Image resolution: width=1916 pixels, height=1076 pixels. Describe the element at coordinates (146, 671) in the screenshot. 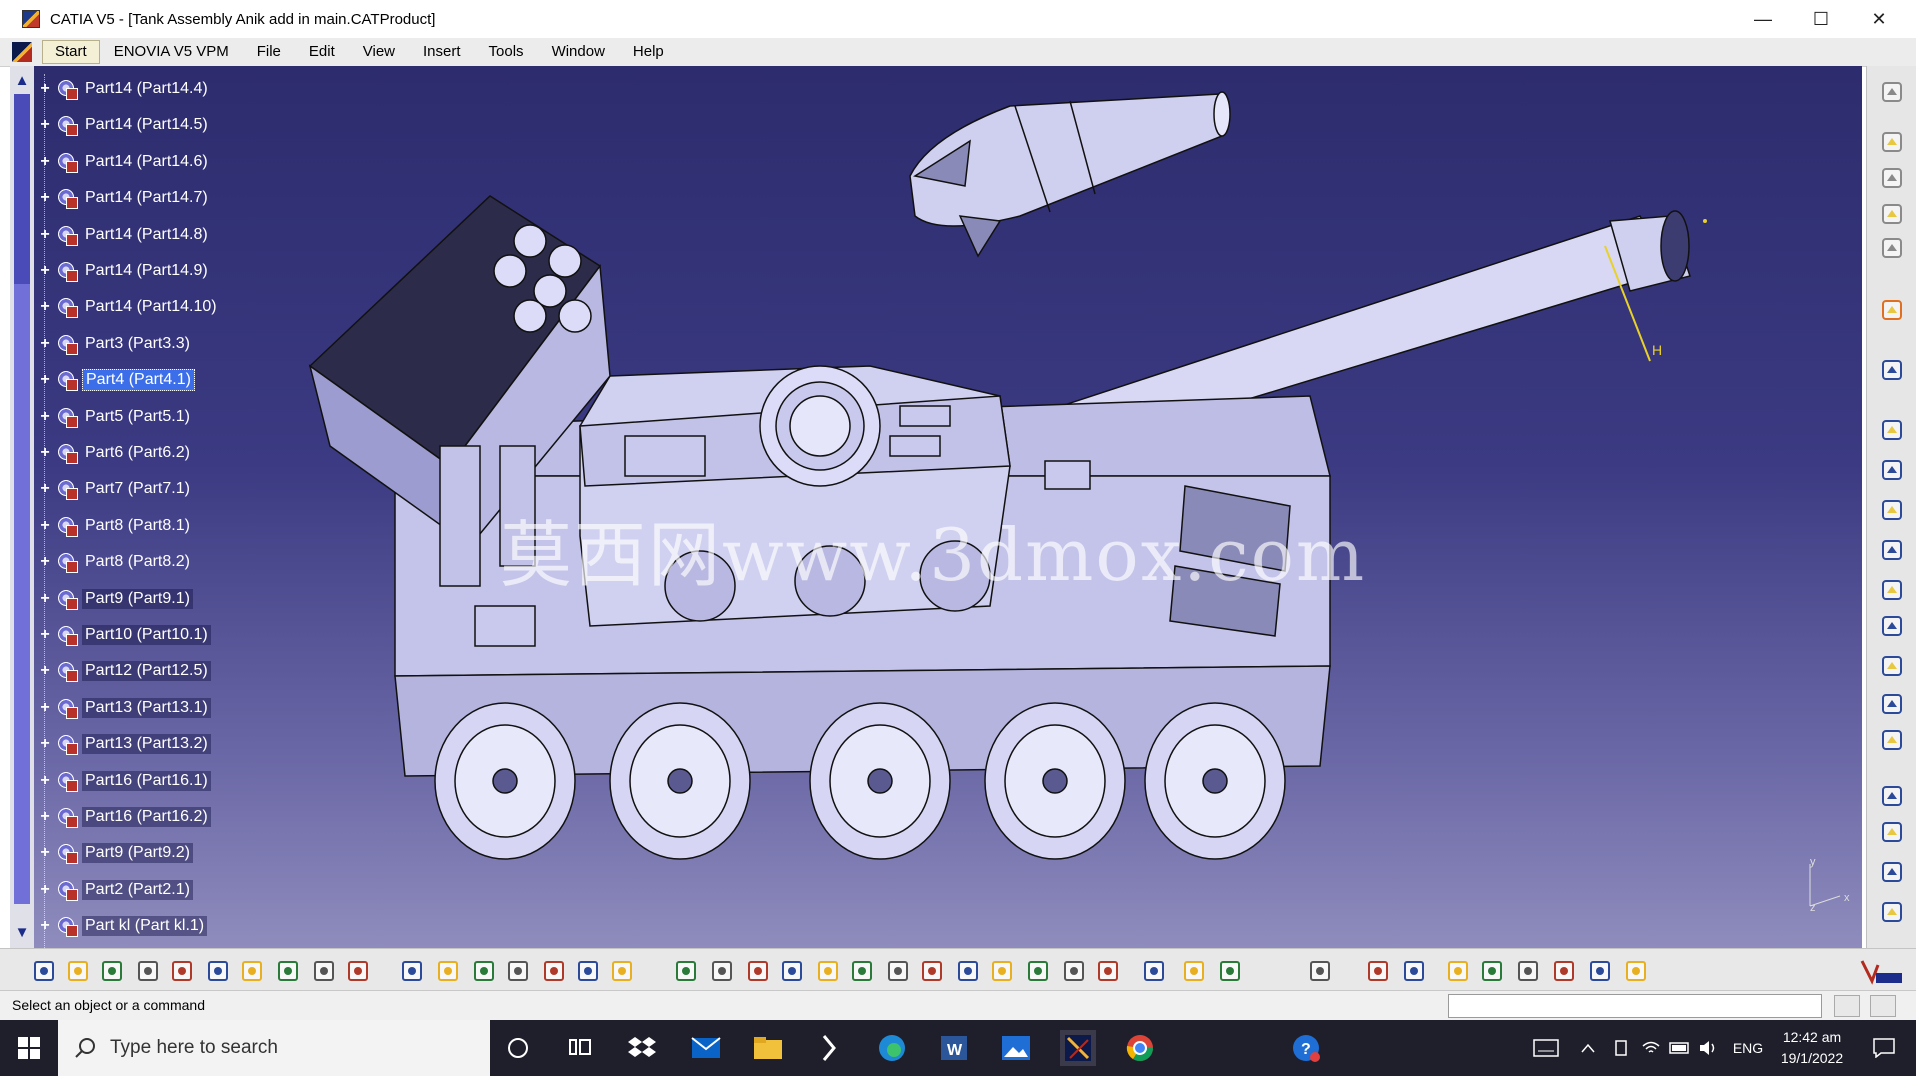

I see `tree-item-label: Part12 (Part12.5)` at that location.